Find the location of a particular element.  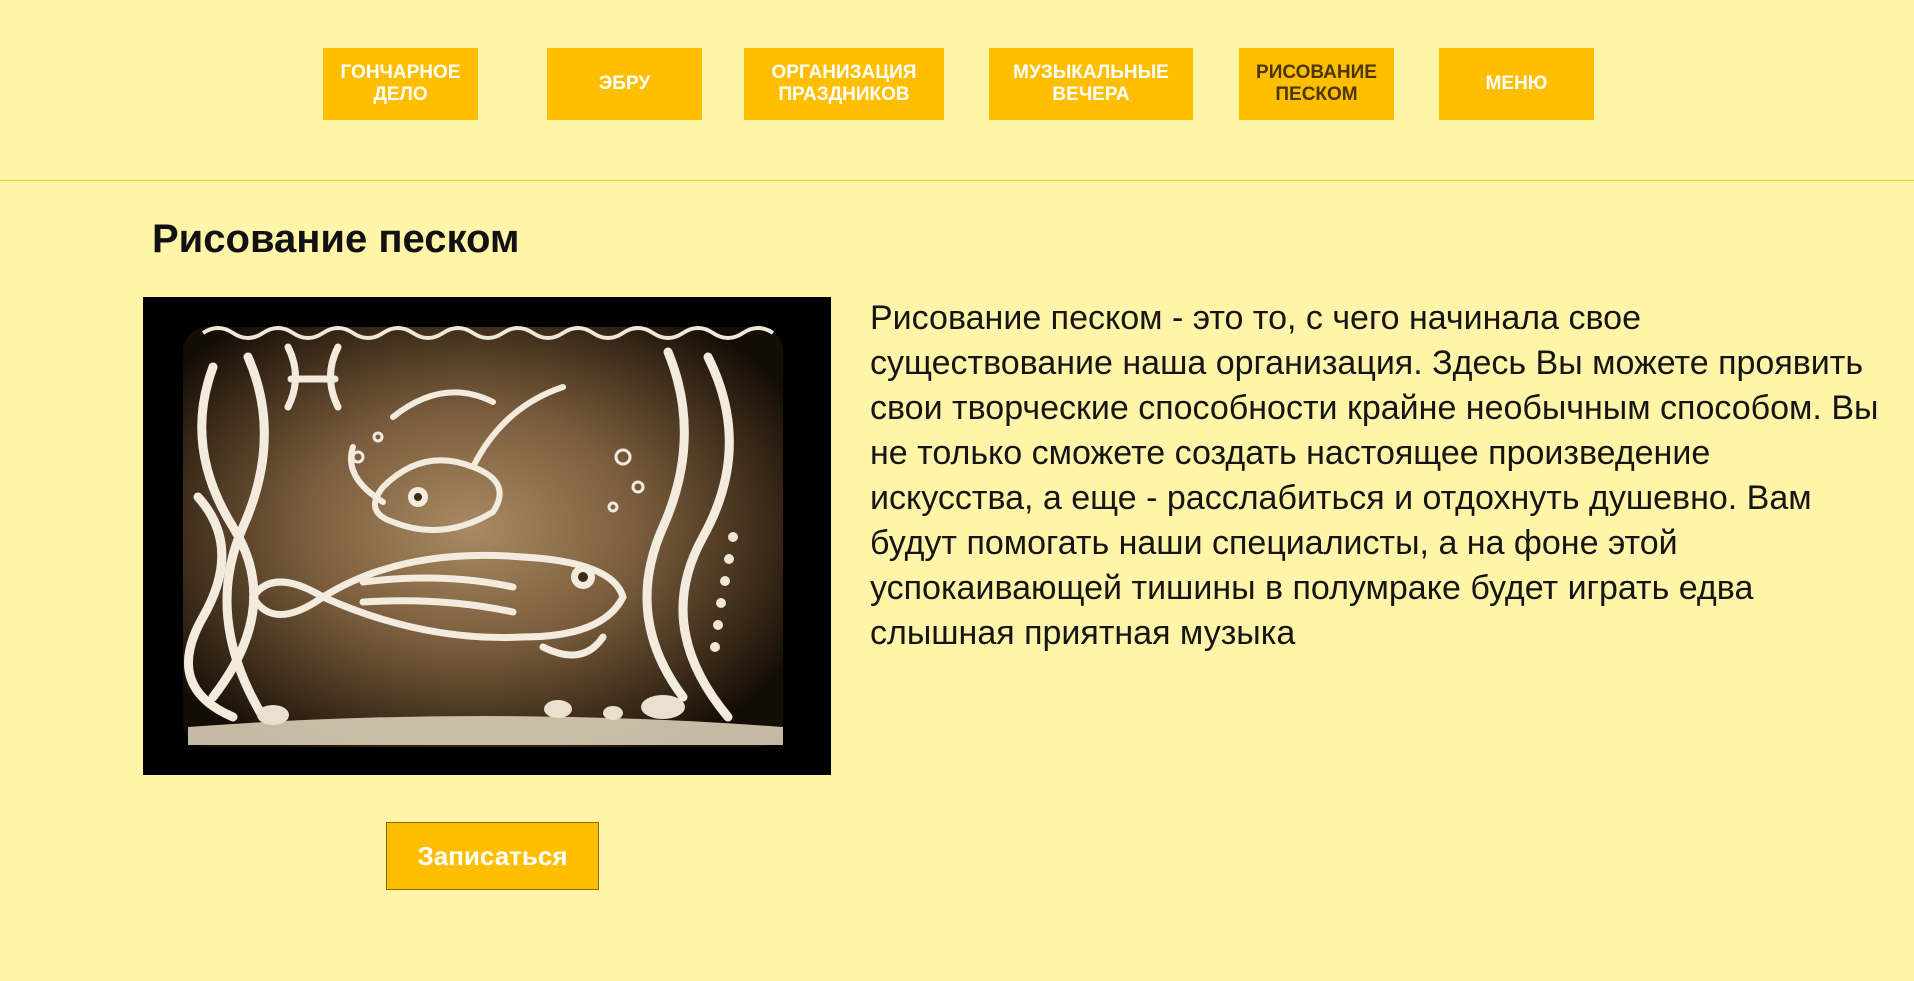

nav-item-label: ГОНЧАРНОЕ ДЕЛО is located at coordinates (400, 83).